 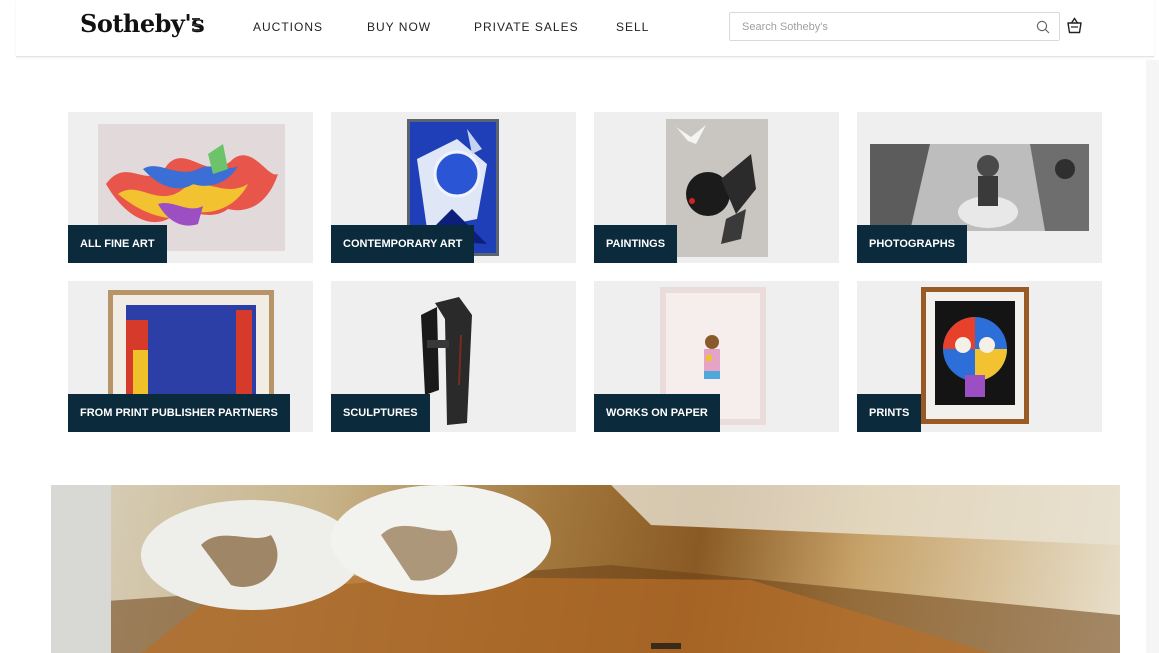 I want to click on nav-auctions: AUCTIONS, so click(x=288, y=27).